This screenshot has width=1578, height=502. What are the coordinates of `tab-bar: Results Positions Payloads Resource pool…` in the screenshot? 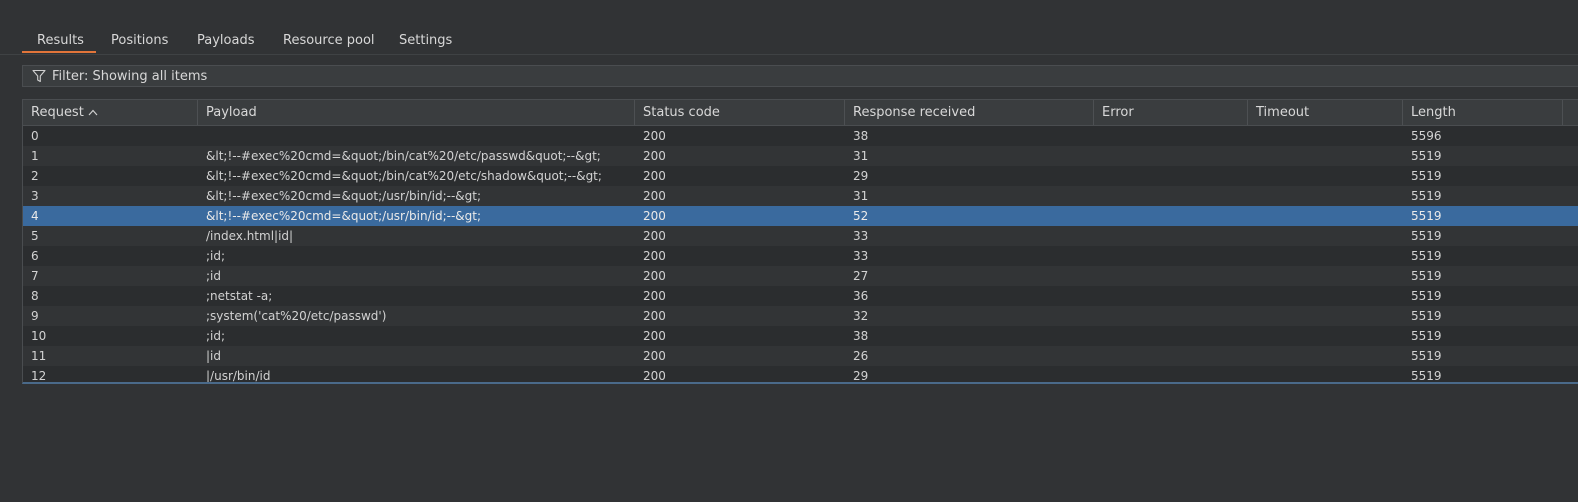 It's located at (789, 41).